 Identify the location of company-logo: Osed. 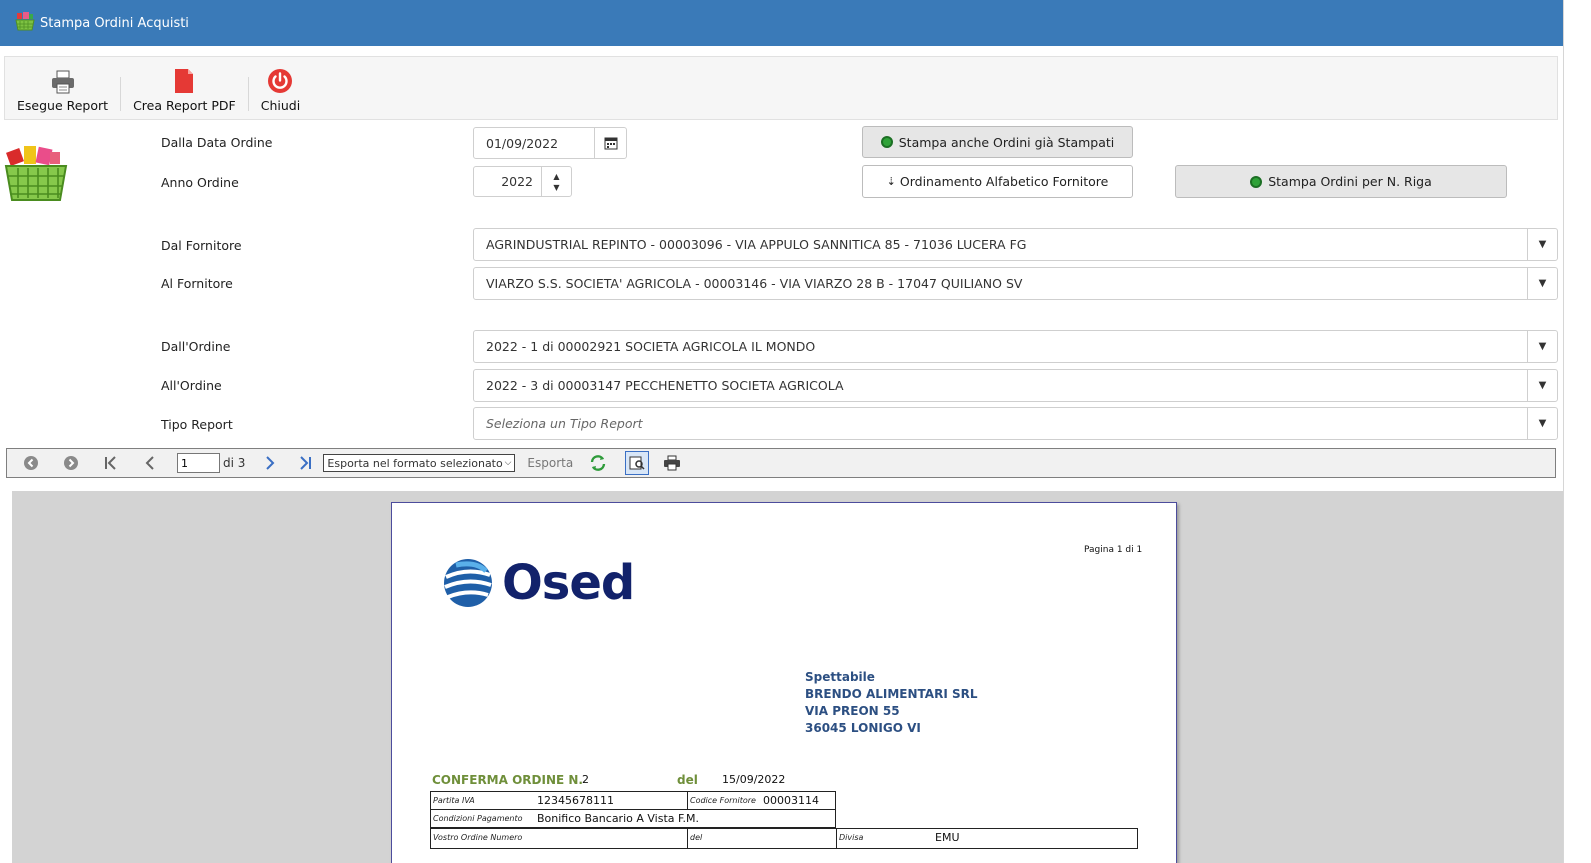
(538, 583).